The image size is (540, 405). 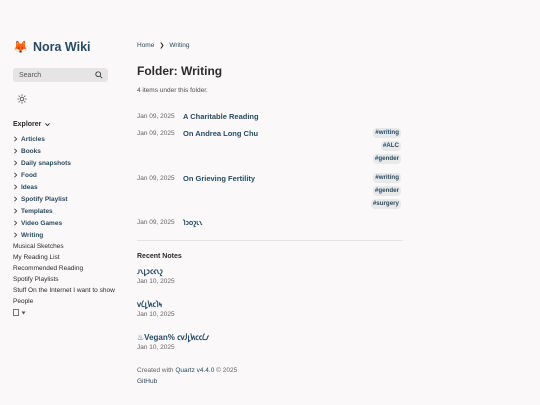 I want to click on recent-note-title: 𐑫𐑖𐑛𐑿𐑤𐑐𐑰, so click(x=272, y=305).